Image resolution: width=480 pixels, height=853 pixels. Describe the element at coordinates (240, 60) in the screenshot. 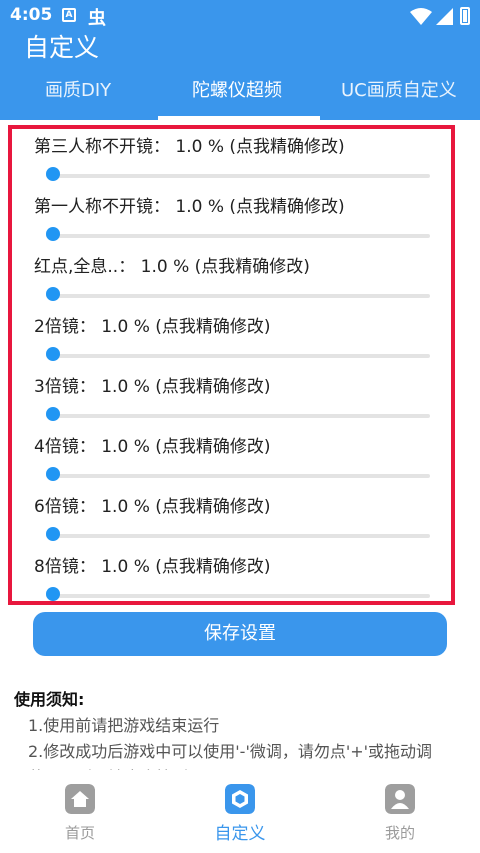

I see `app-bar: 4:05 A 虫 自定义 画质DIY 陀螺仪超频 UC画质自定义` at that location.